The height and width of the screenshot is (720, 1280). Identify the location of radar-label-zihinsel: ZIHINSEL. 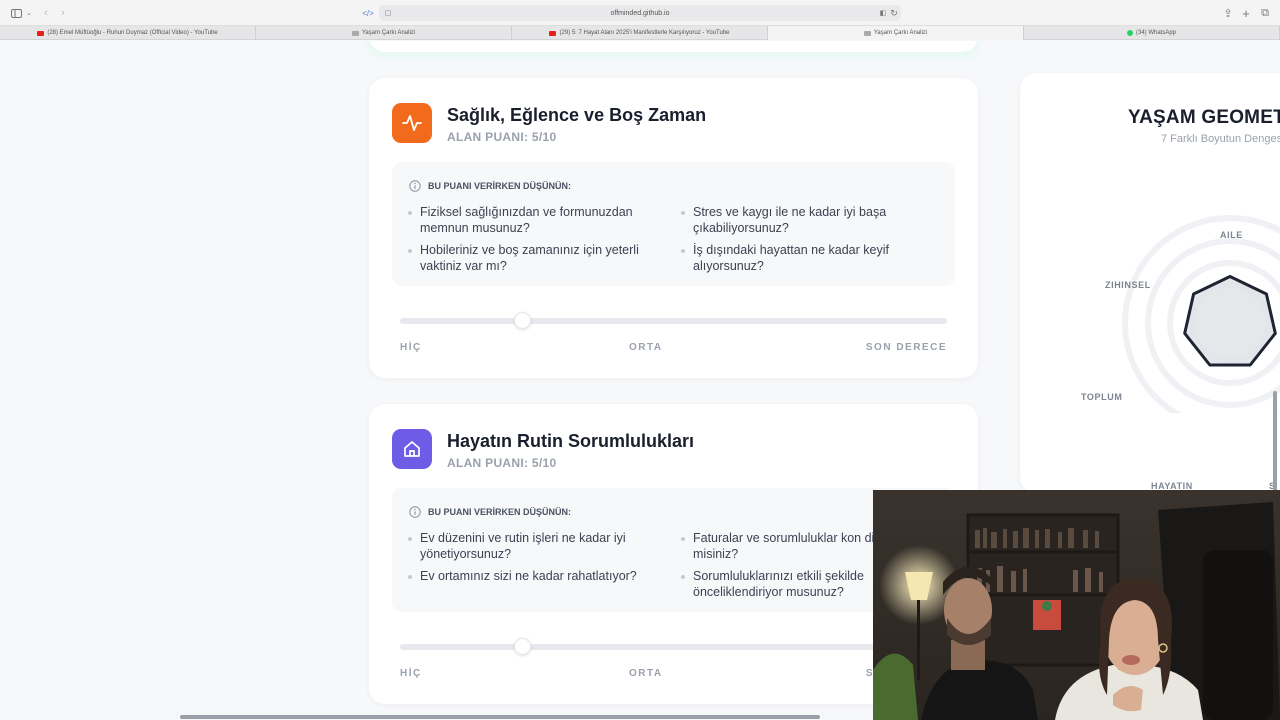
(1128, 285).